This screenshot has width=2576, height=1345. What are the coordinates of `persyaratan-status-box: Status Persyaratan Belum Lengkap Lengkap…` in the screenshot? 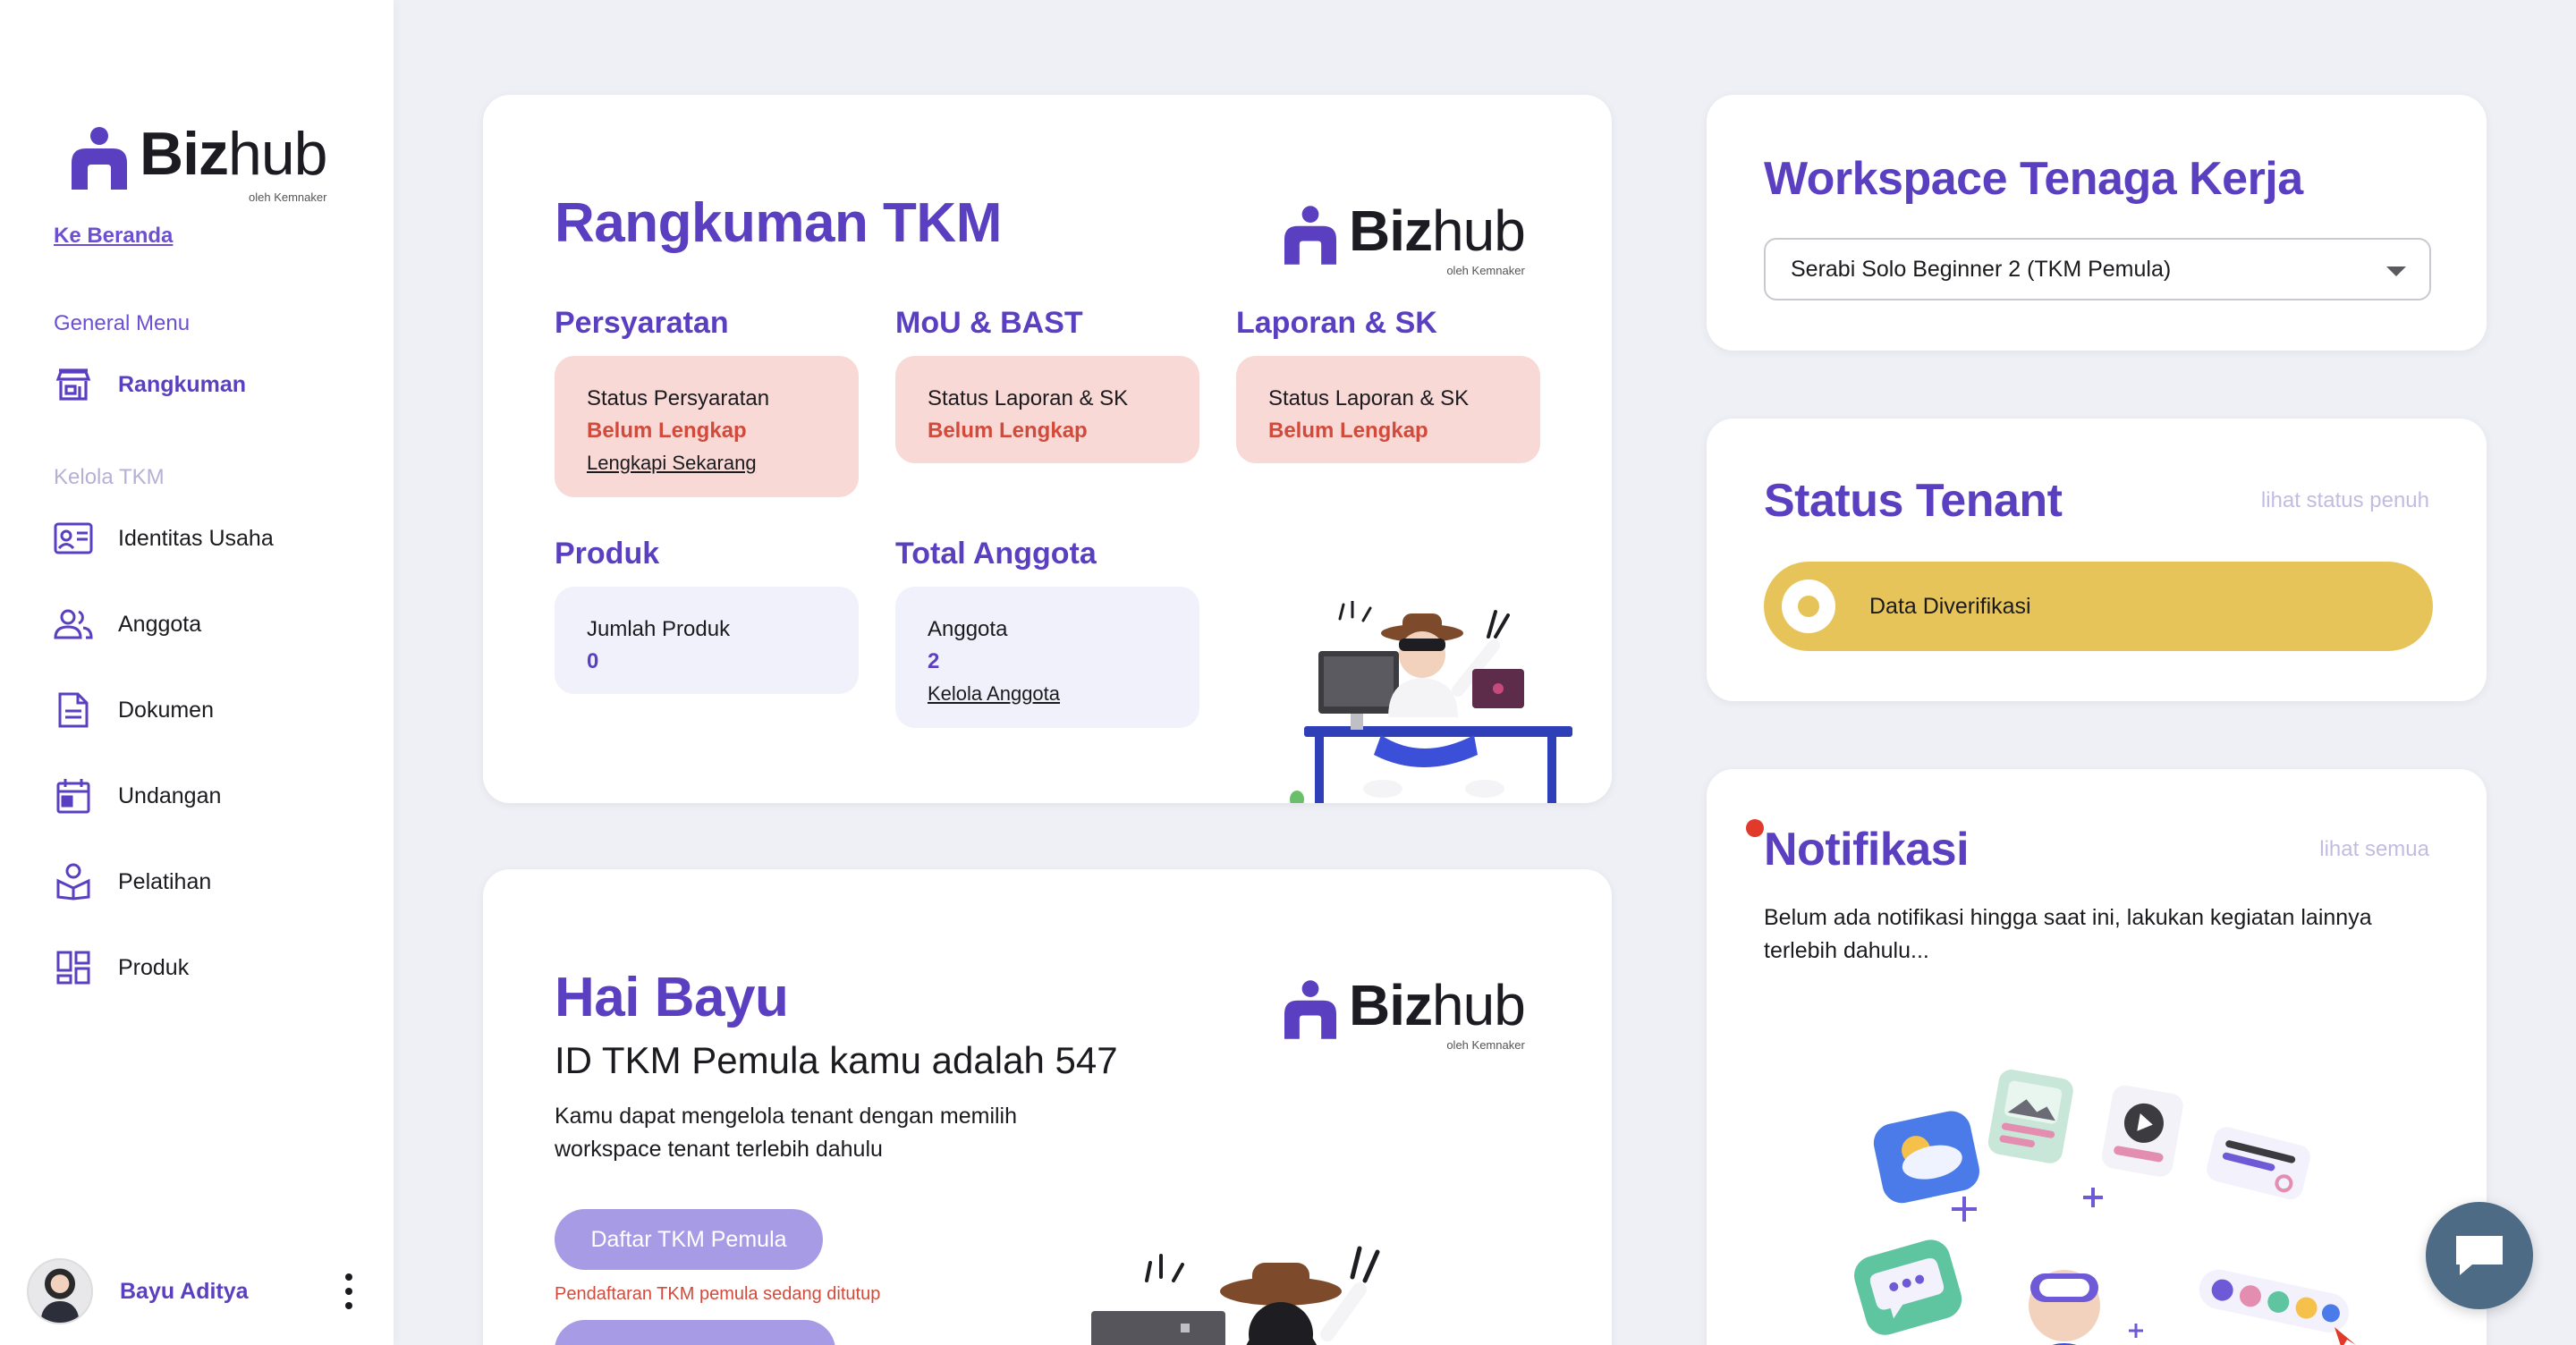 It's located at (707, 426).